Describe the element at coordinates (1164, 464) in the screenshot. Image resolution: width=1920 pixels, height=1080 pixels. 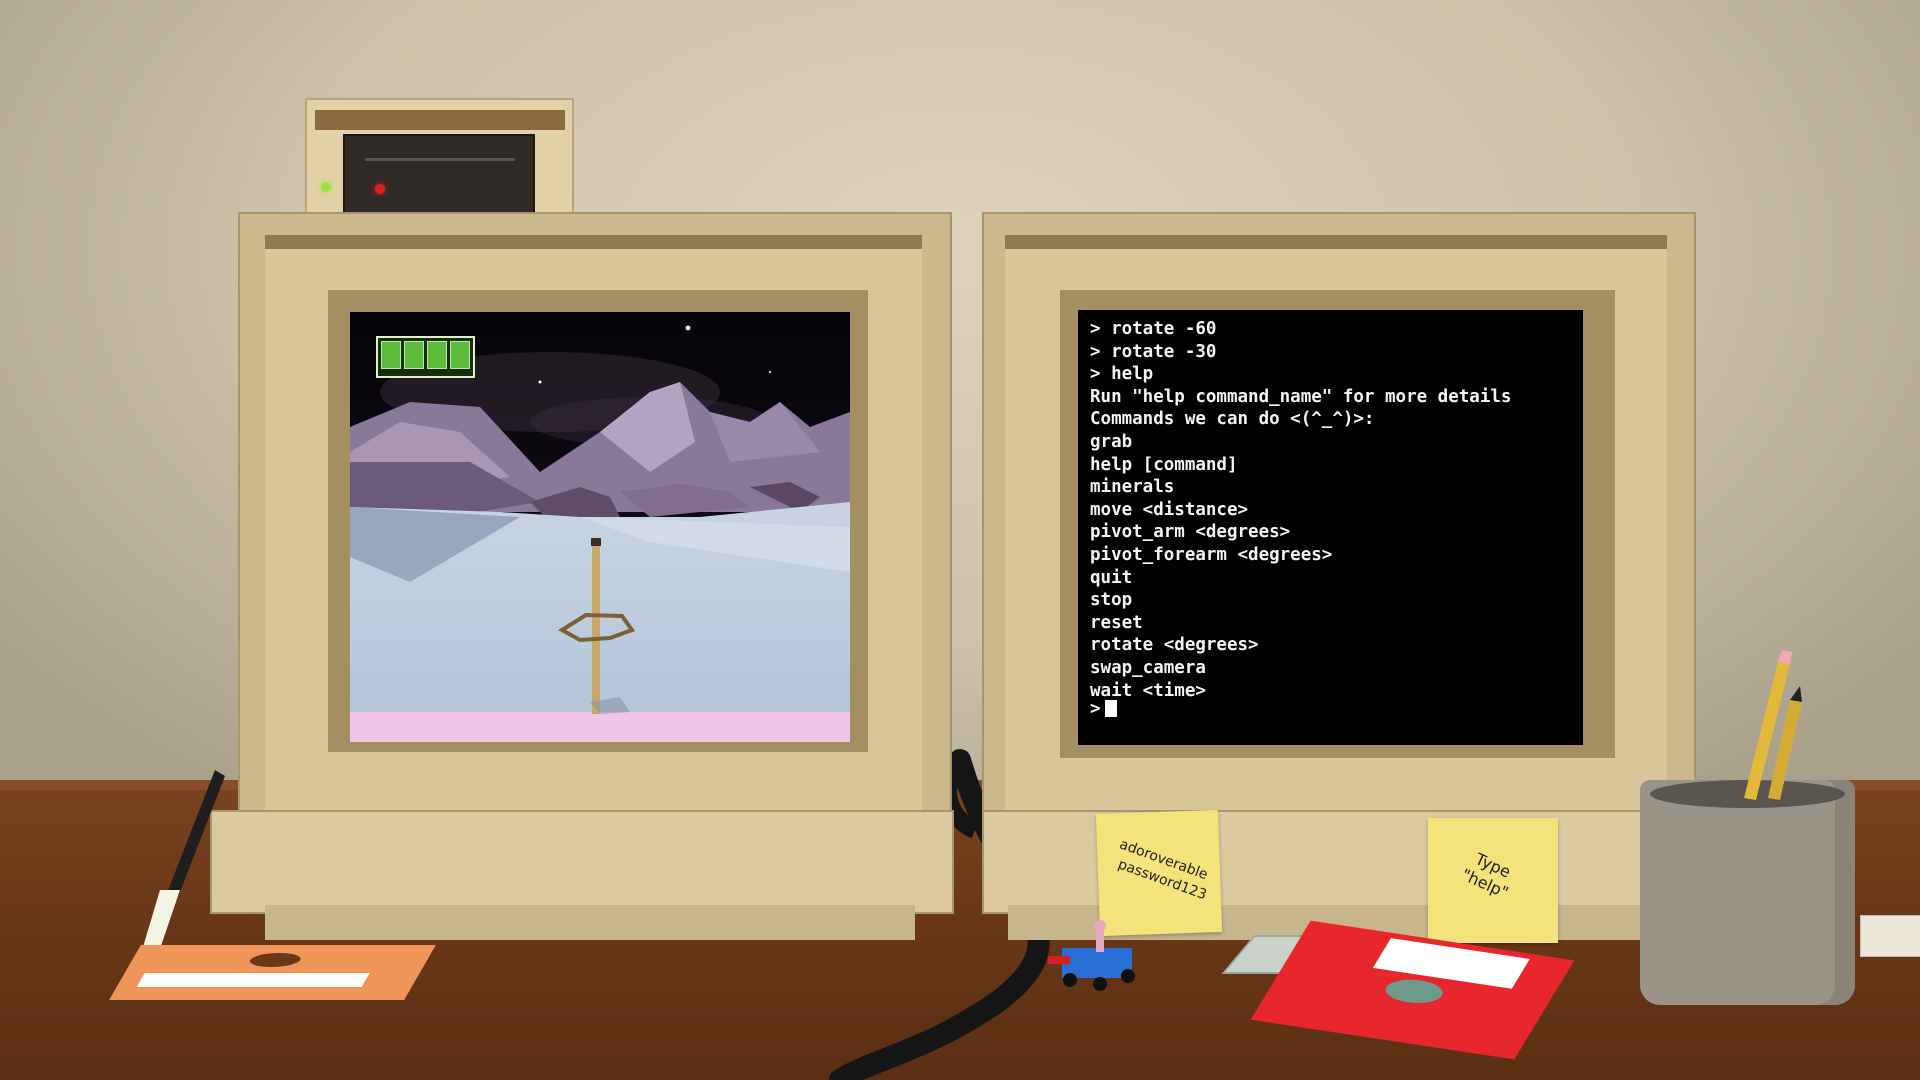
I see `terminal-line: help [command]` at that location.